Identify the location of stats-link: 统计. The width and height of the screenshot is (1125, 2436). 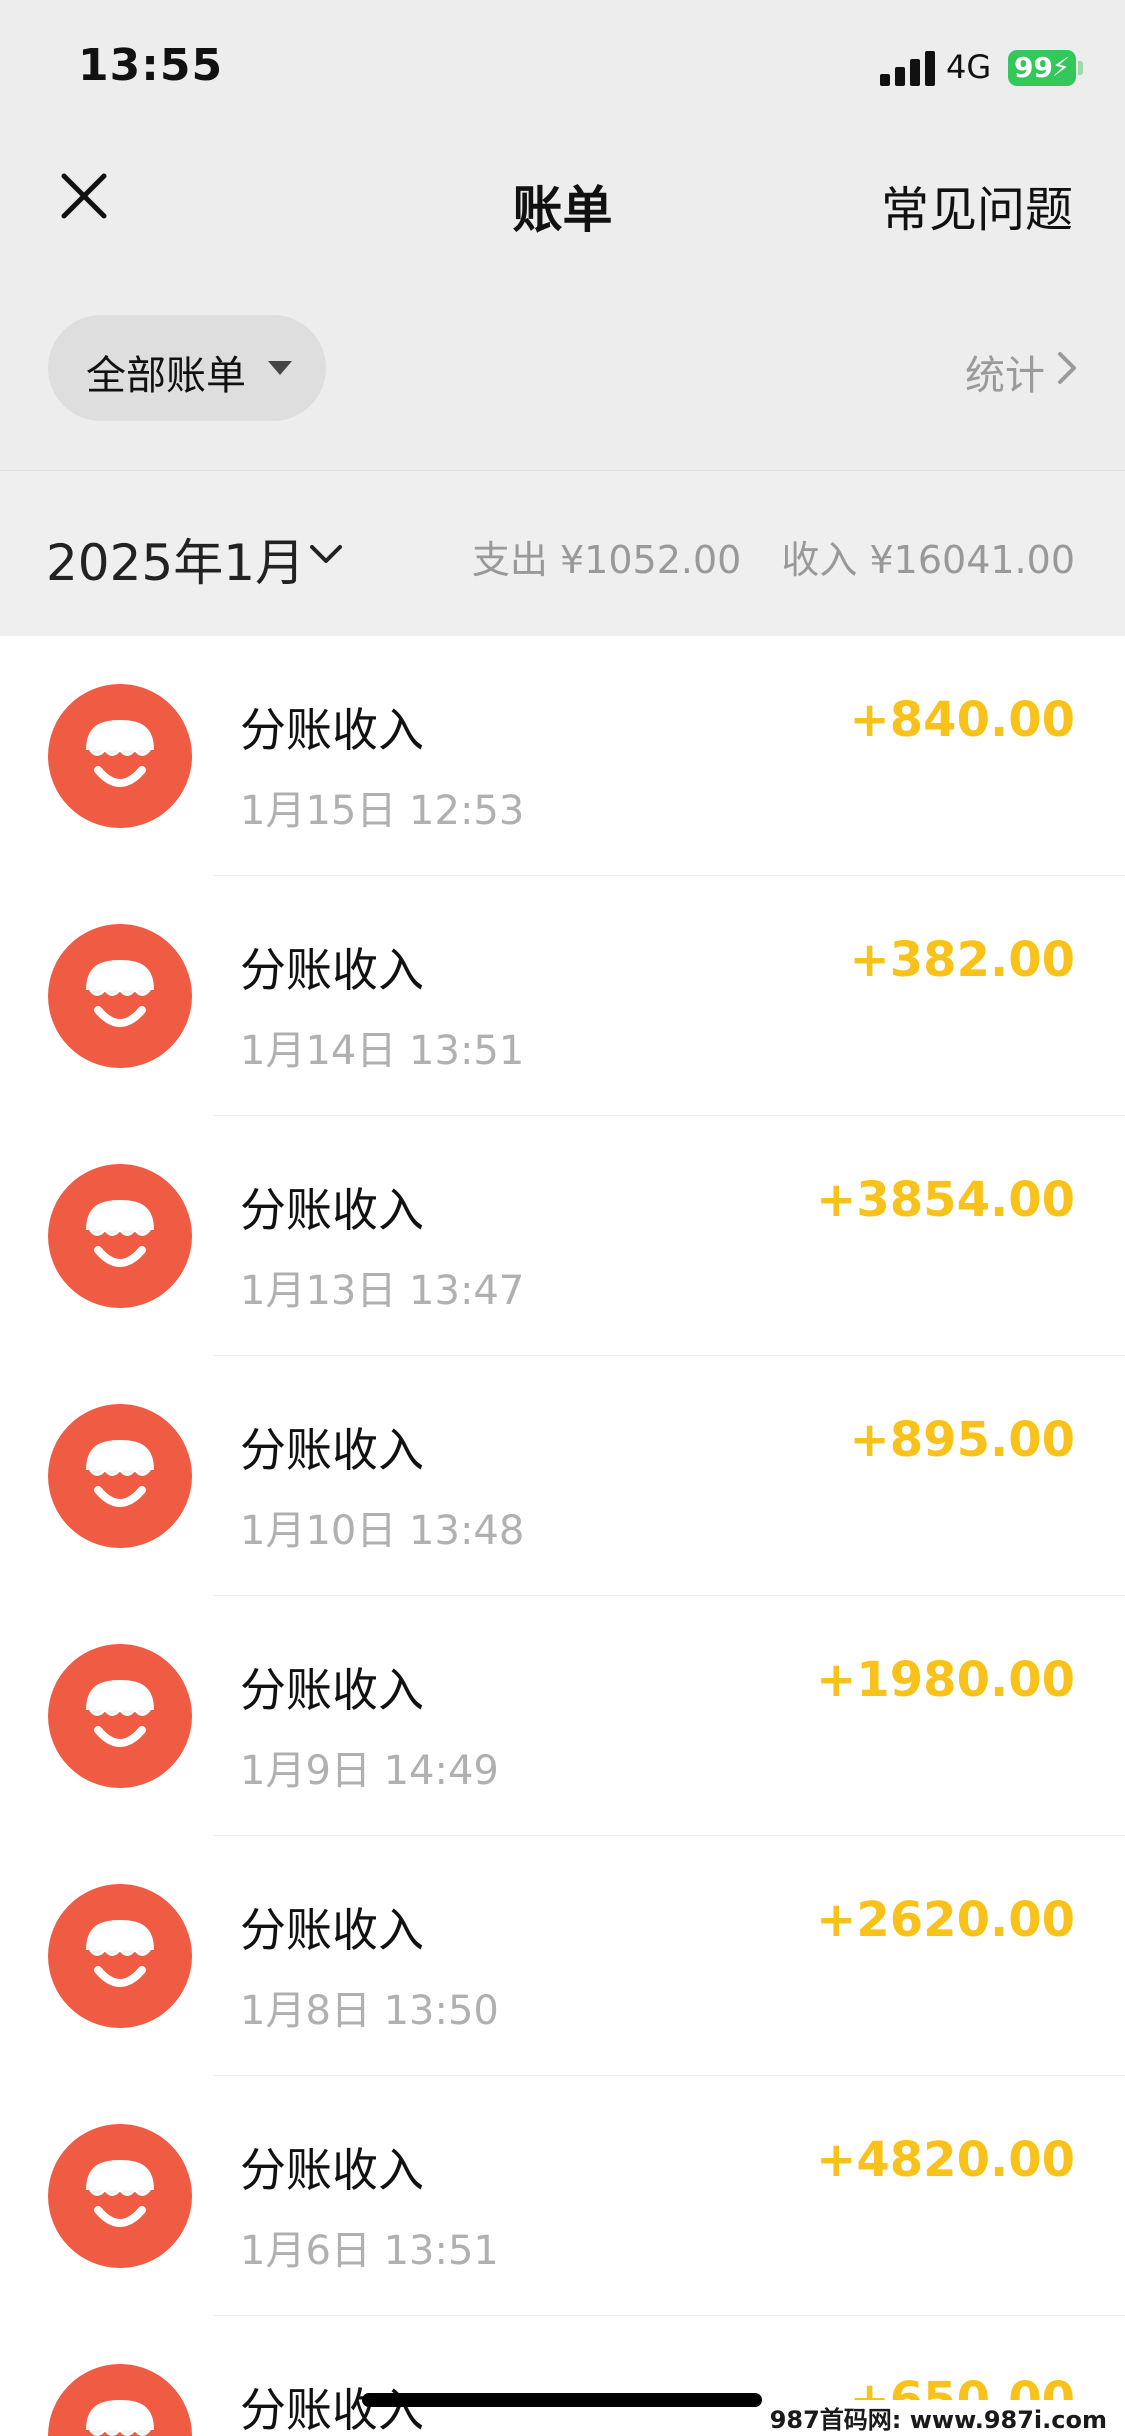
(1005, 372).